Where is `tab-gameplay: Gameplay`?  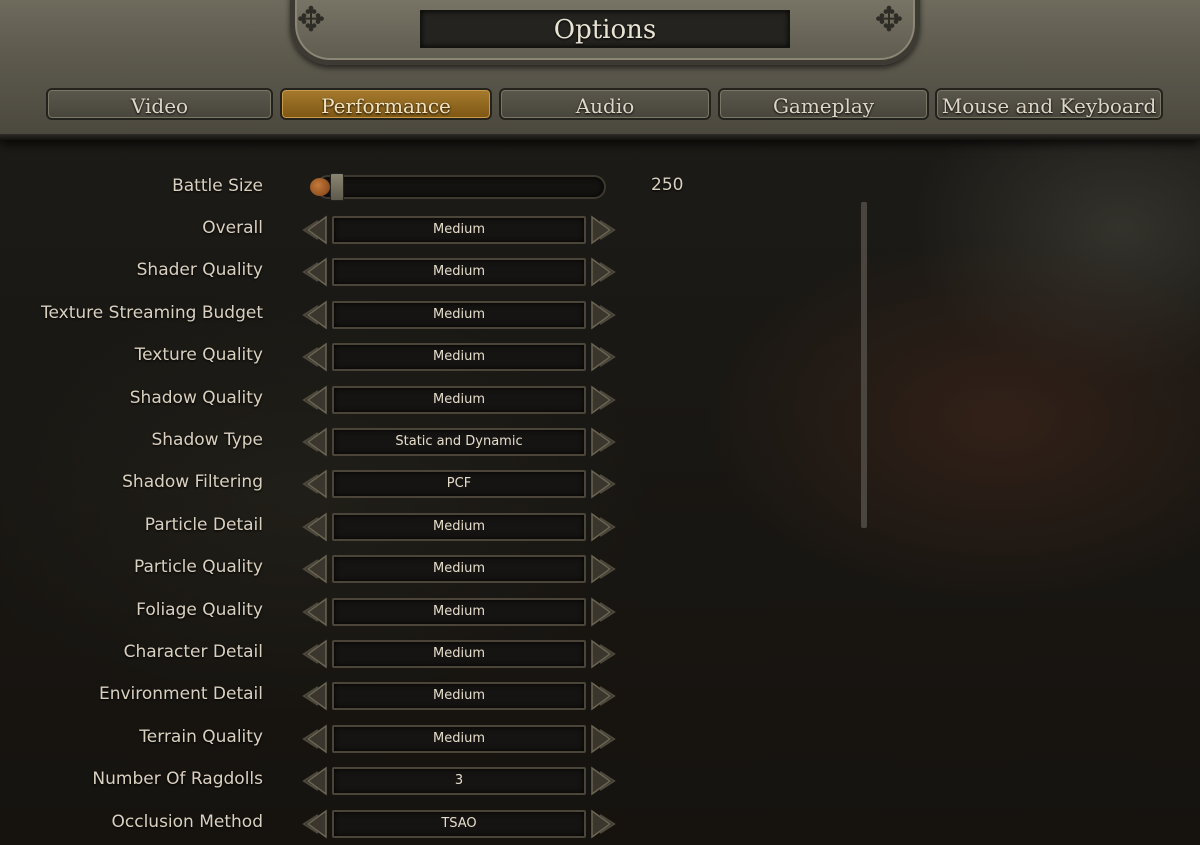
tab-gameplay: Gameplay is located at coordinates (823, 104).